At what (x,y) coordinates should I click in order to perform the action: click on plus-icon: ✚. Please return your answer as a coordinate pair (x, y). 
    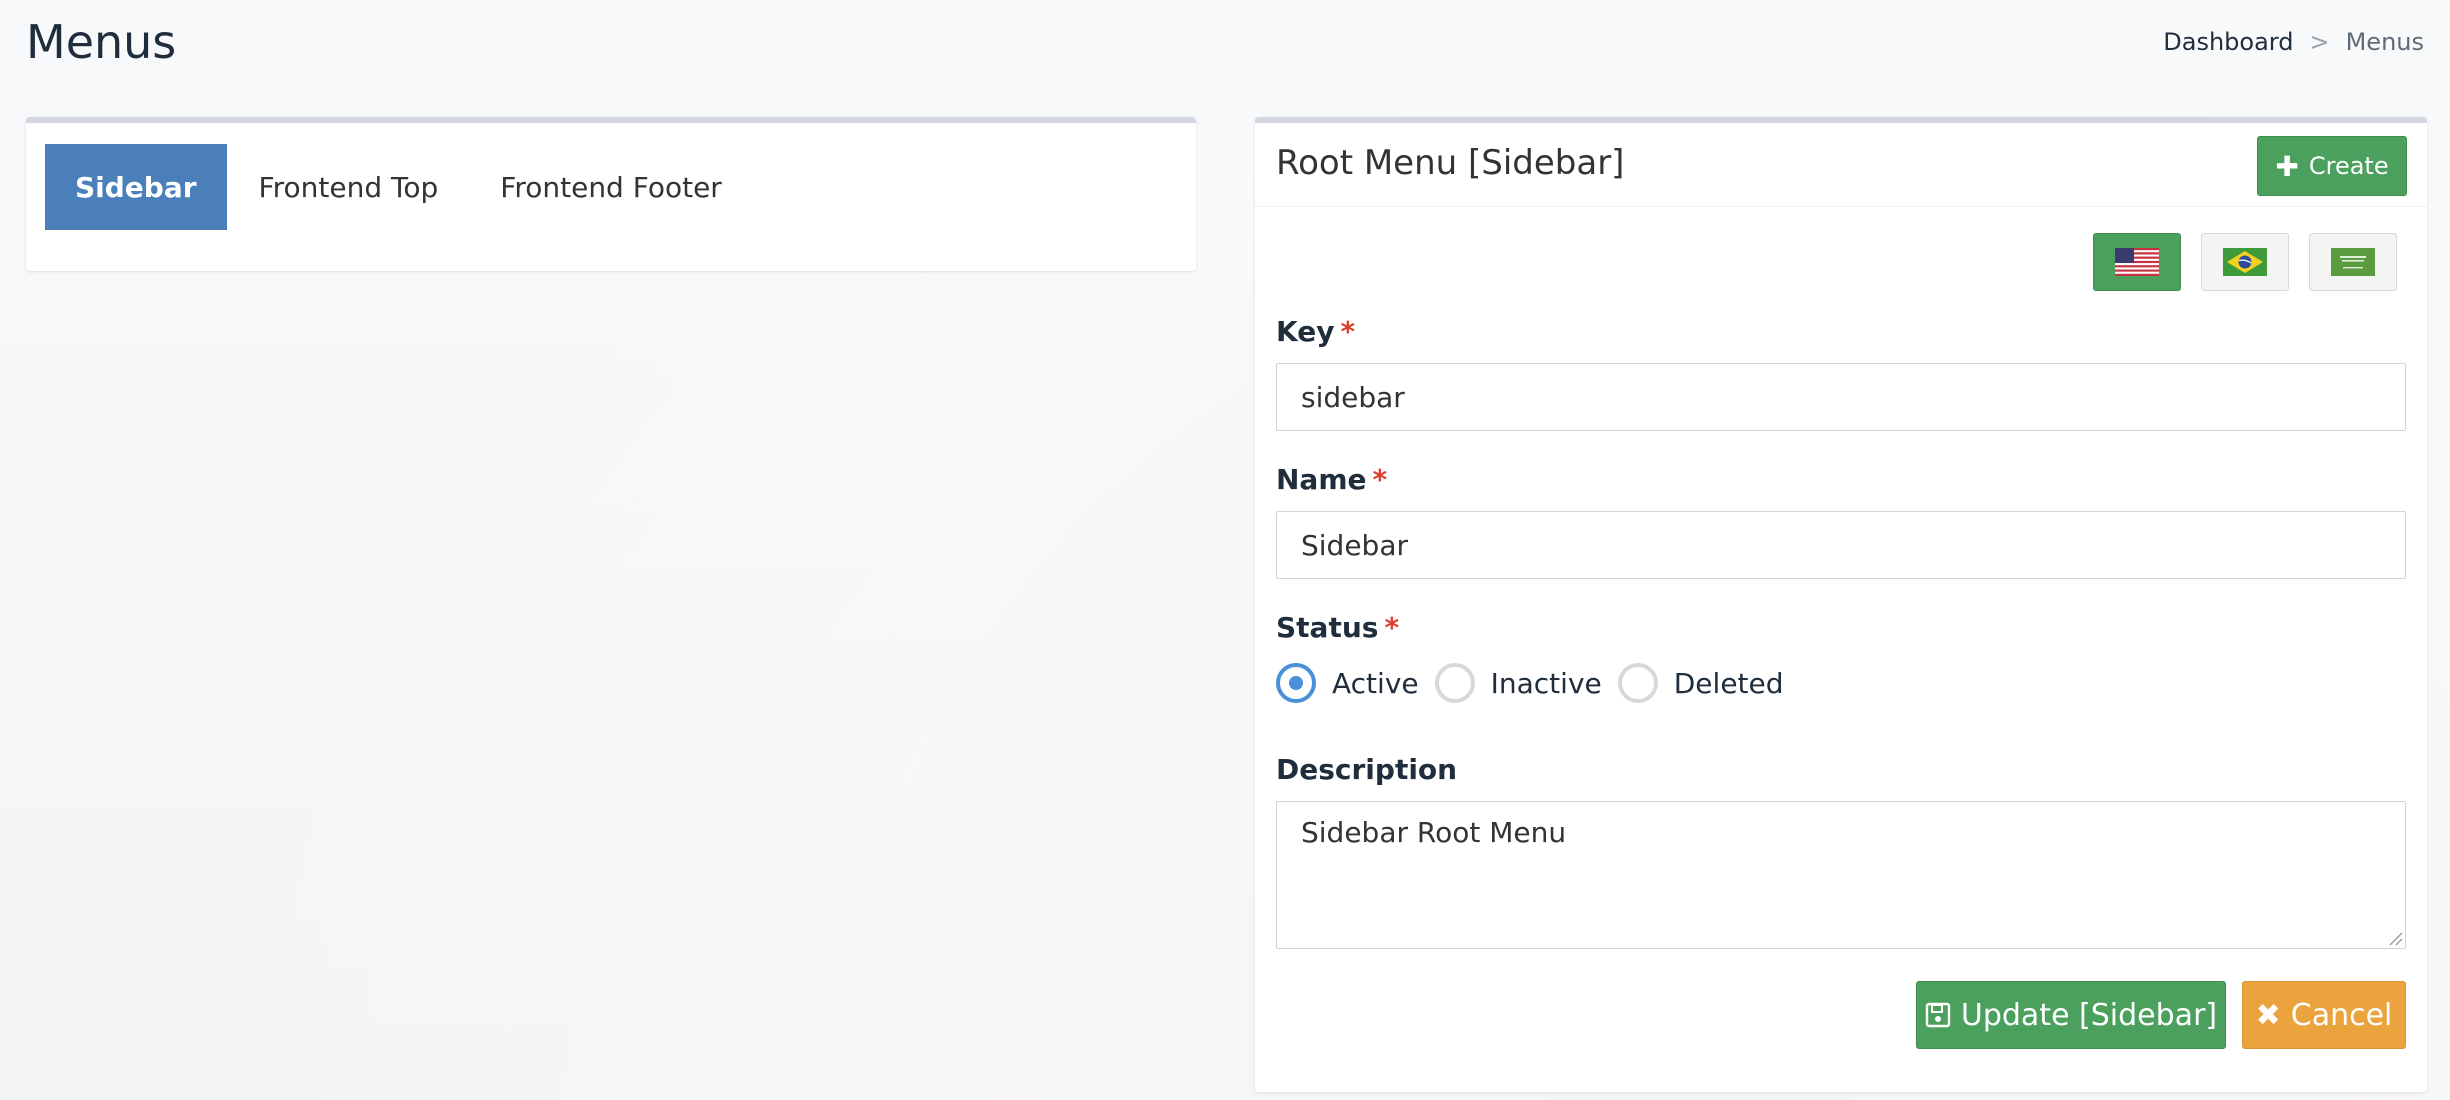
    Looking at the image, I should click on (2287, 166).